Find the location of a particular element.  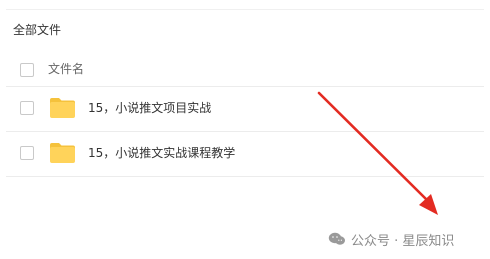

watermark-text: 公众号 · 星辰知识 is located at coordinates (403, 241).